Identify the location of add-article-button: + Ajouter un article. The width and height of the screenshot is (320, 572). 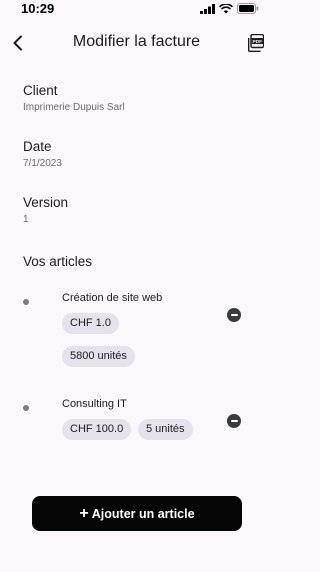
(137, 513).